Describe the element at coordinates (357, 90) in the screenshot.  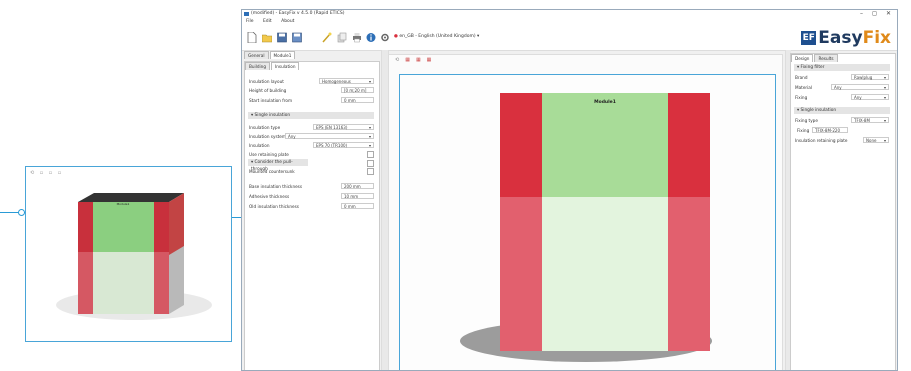
I see `height-field: [0 m;20 m]` at that location.